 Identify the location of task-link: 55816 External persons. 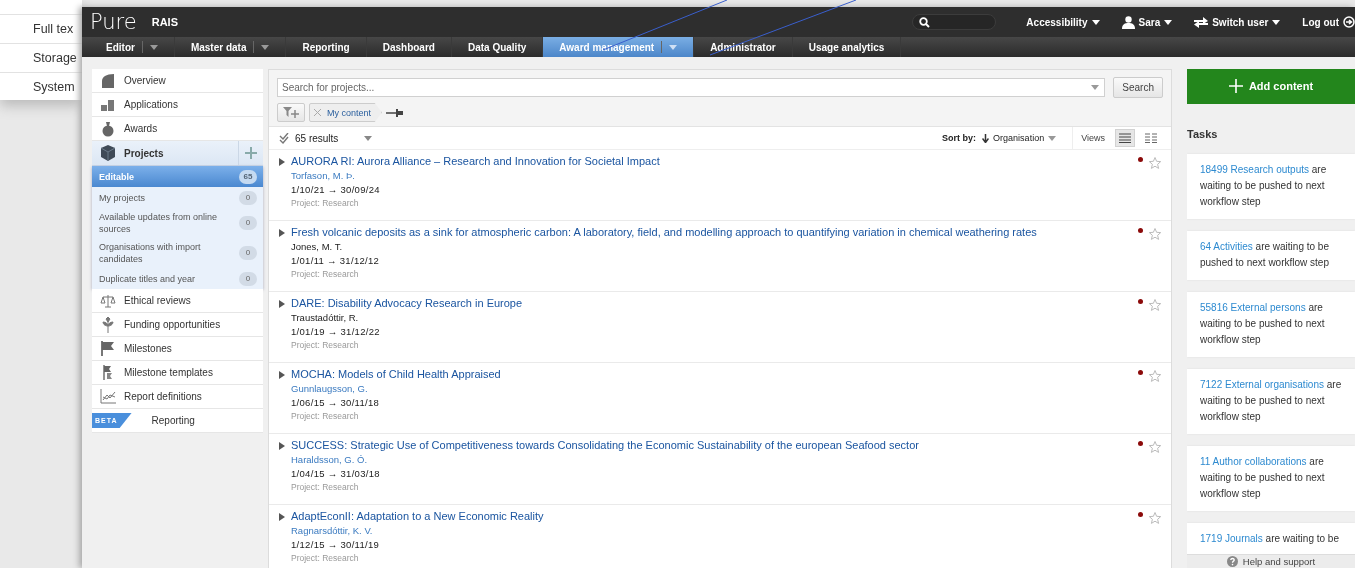
(1253, 307).